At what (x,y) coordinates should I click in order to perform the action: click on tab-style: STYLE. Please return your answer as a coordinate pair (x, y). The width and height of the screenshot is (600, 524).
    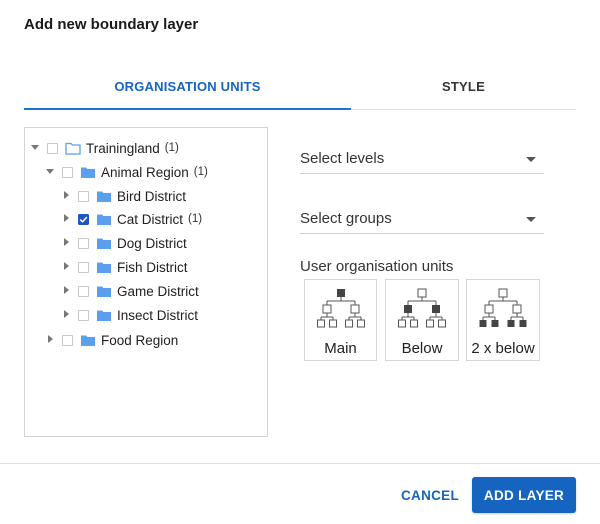
    Looking at the image, I should click on (463, 89).